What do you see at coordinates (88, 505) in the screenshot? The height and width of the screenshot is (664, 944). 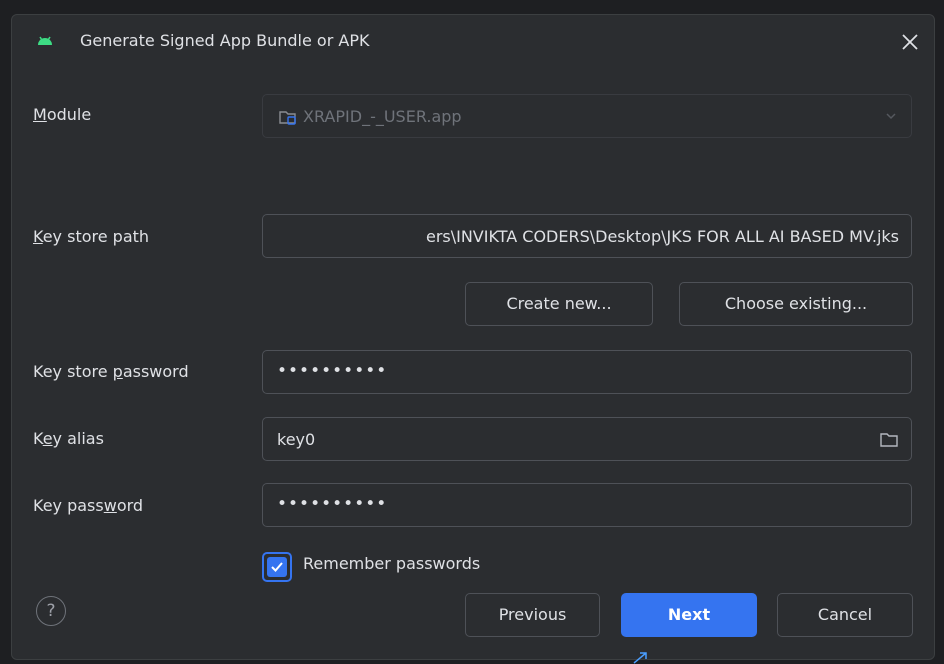 I see `key-password-label: Key password` at bounding box center [88, 505].